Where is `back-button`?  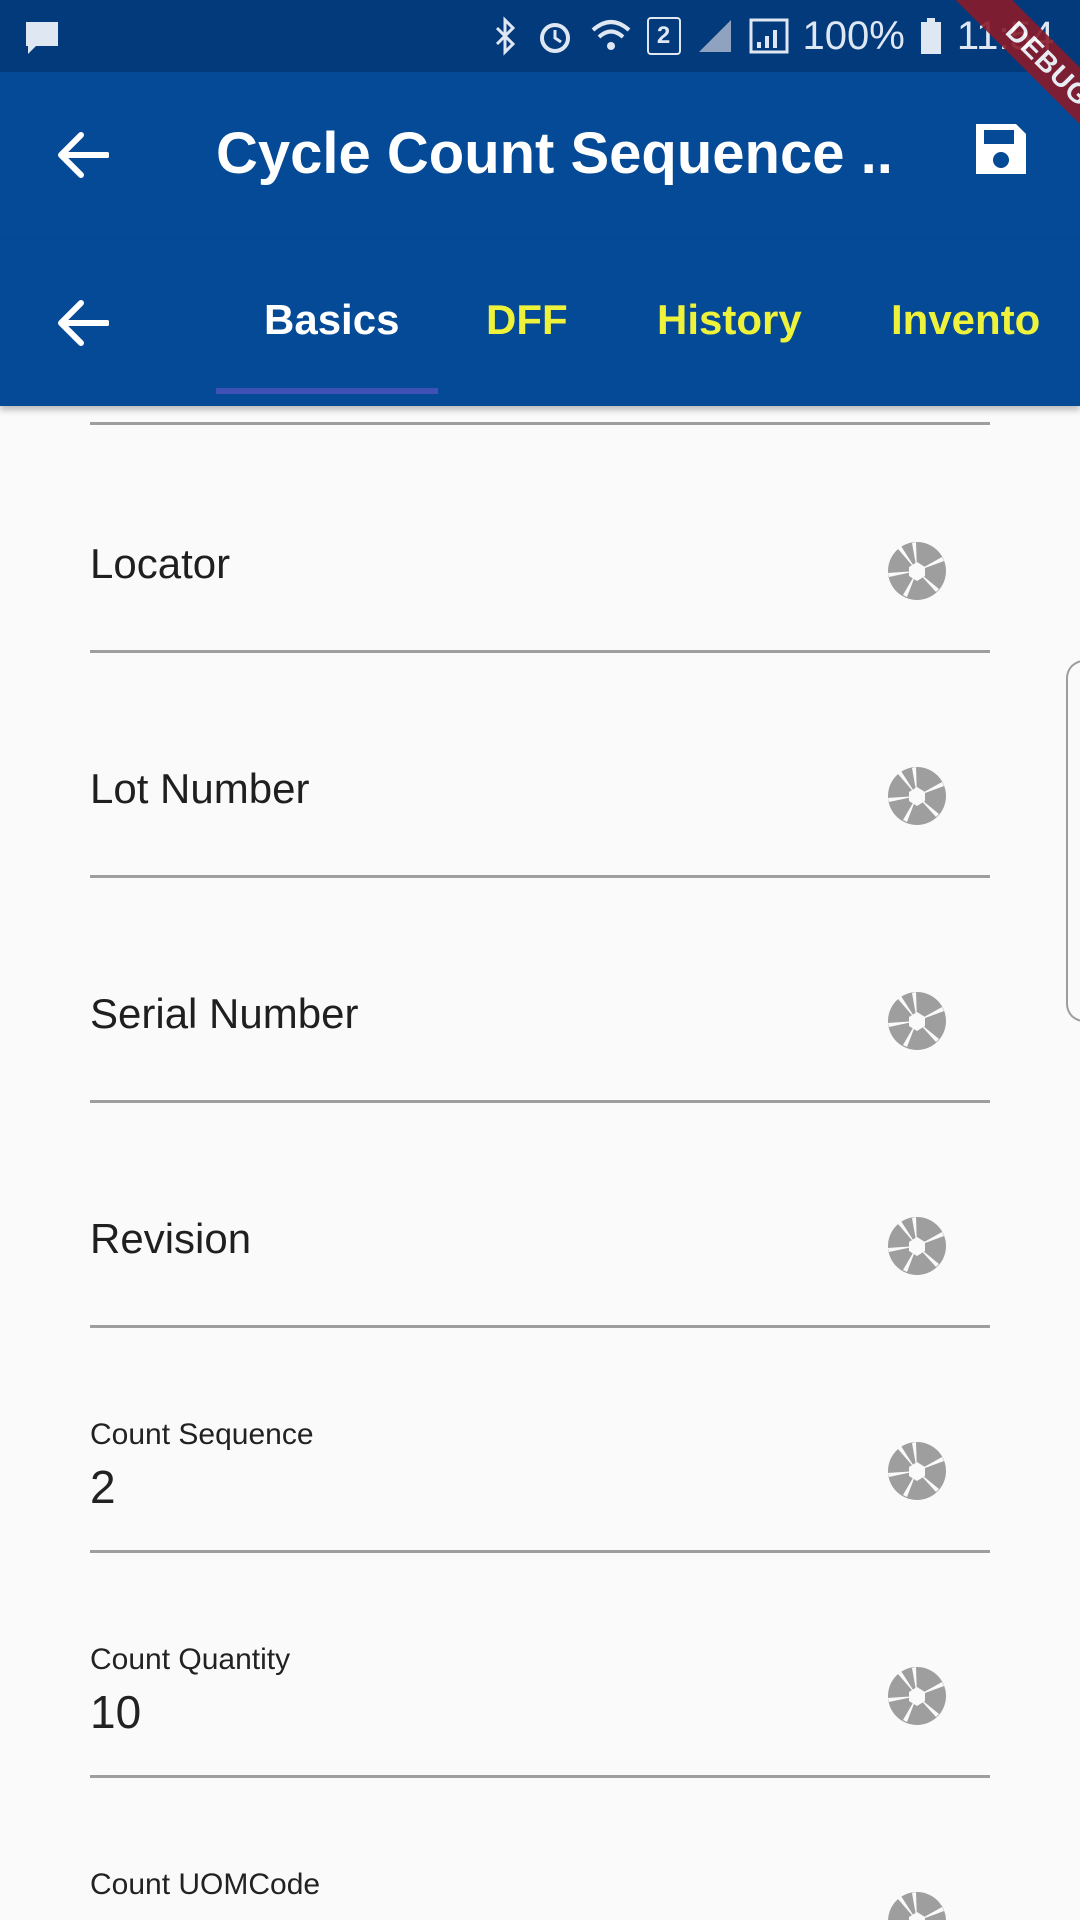
back-button is located at coordinates (83, 155).